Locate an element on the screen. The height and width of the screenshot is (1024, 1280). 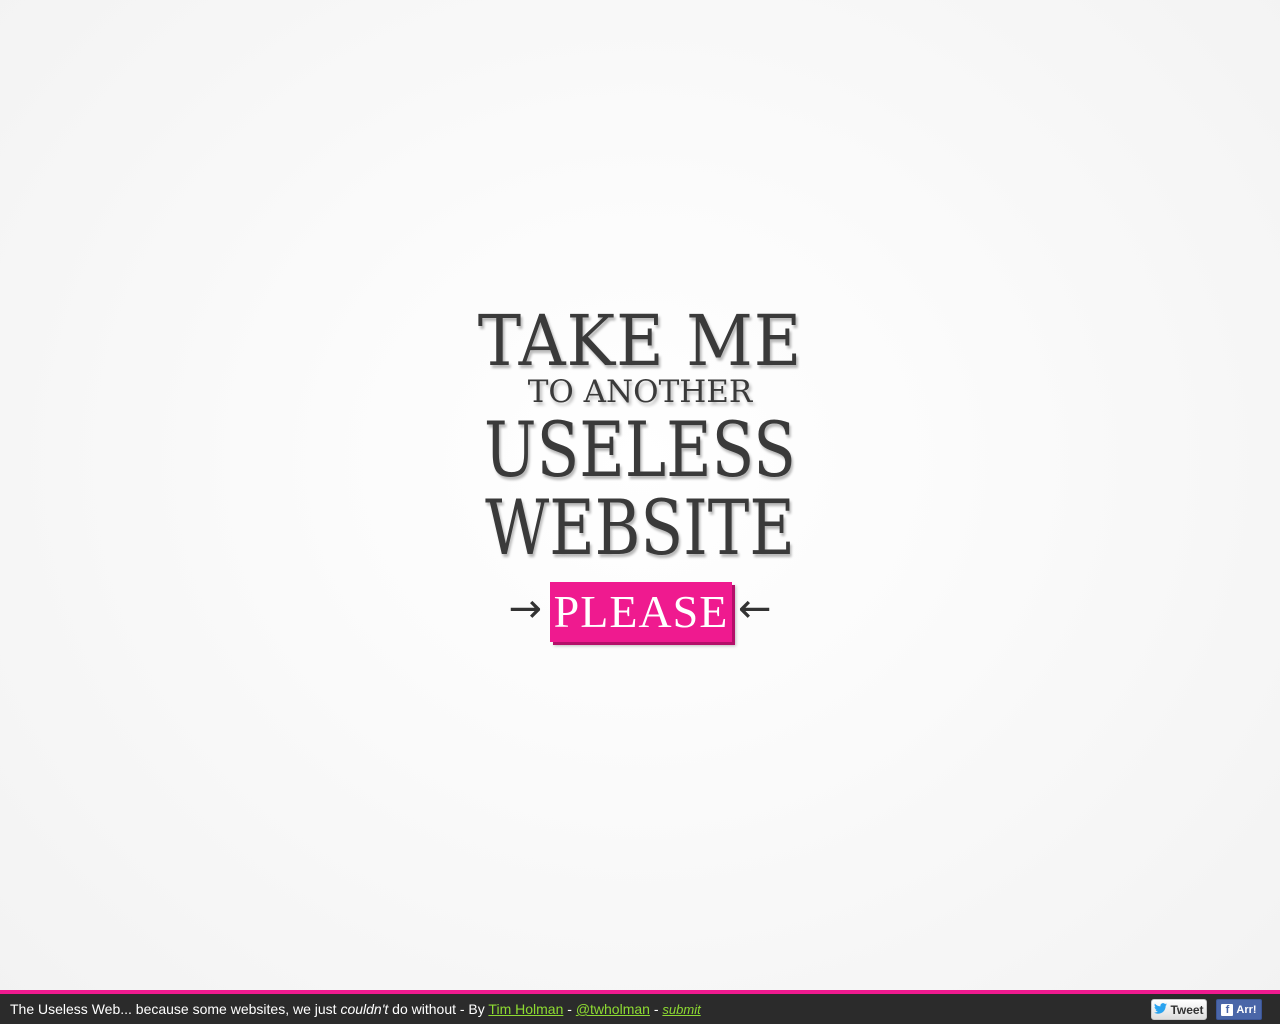
please-row: → PLEASE ← is located at coordinates (640, 612).